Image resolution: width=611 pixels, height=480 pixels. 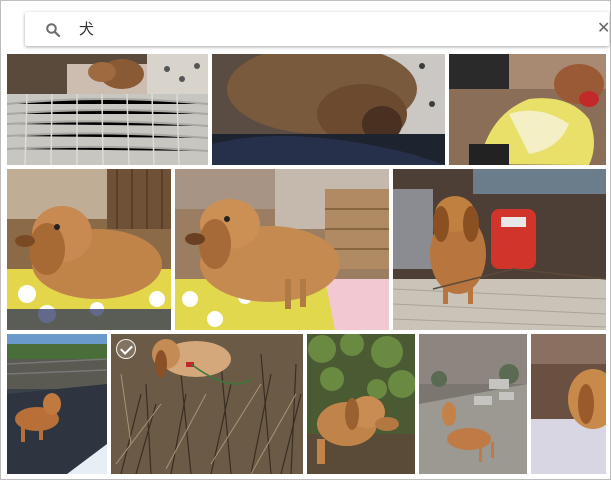 I want to click on check-icon, so click(x=126, y=349).